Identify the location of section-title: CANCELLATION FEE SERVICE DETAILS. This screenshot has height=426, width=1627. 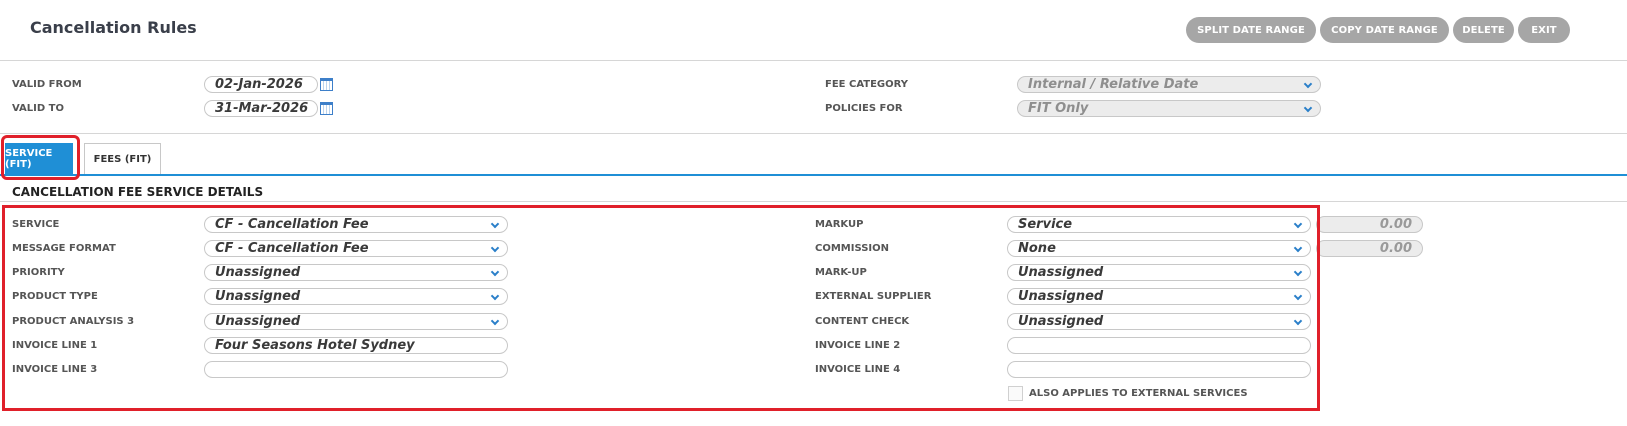
(138, 192).